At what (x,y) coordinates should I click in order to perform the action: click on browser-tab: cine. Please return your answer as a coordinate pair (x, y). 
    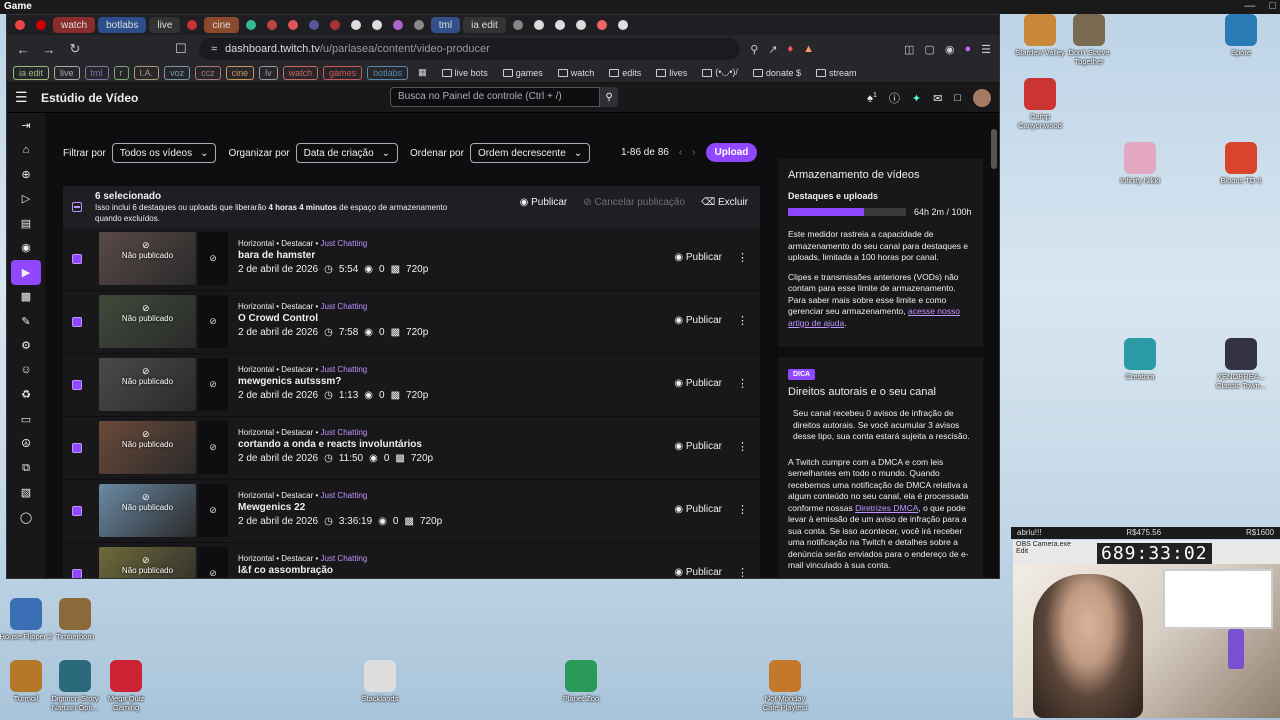
    Looking at the image, I should click on (221, 25).